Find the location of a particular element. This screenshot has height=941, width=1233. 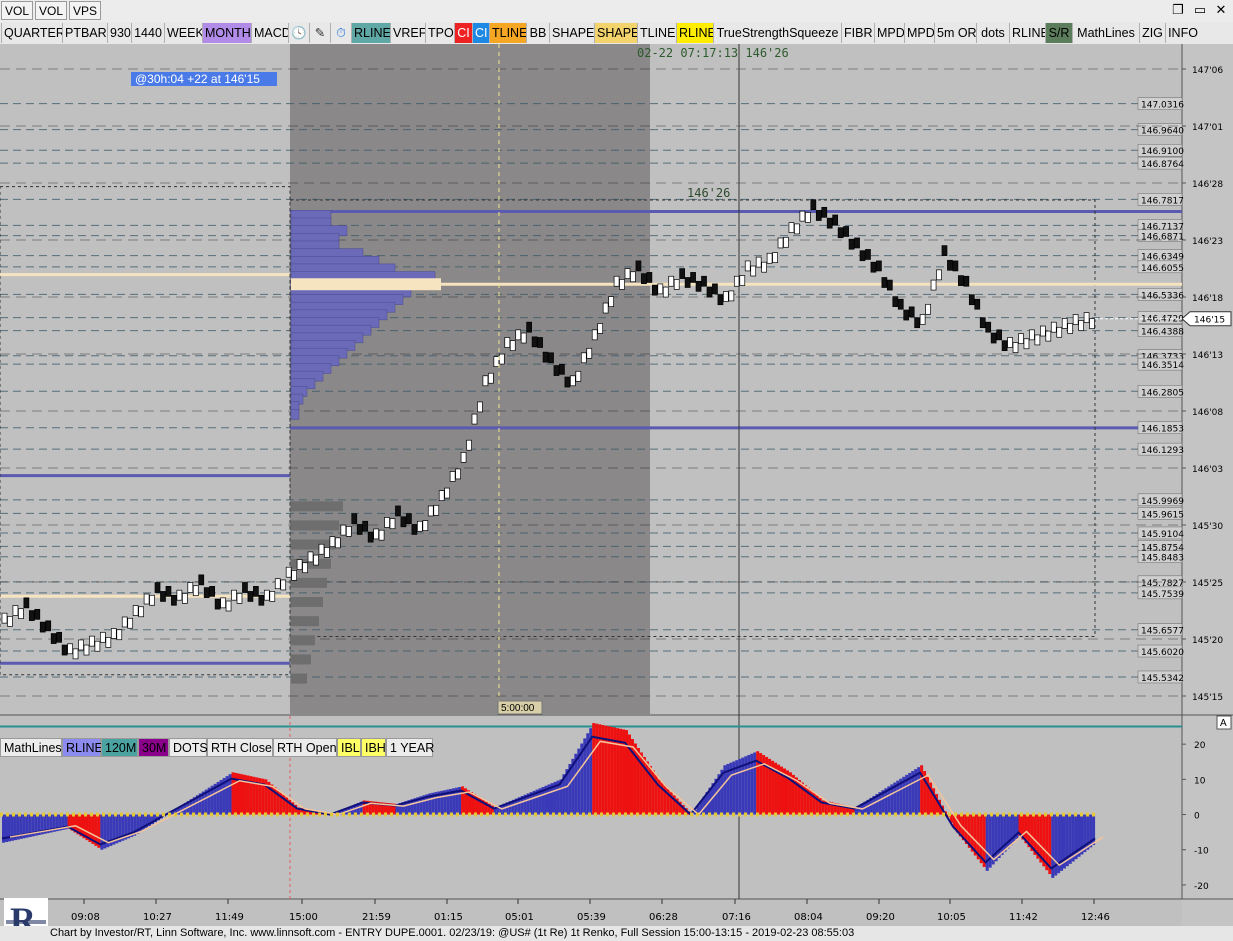

bottom-button-dots: DOTS is located at coordinates (188, 747).